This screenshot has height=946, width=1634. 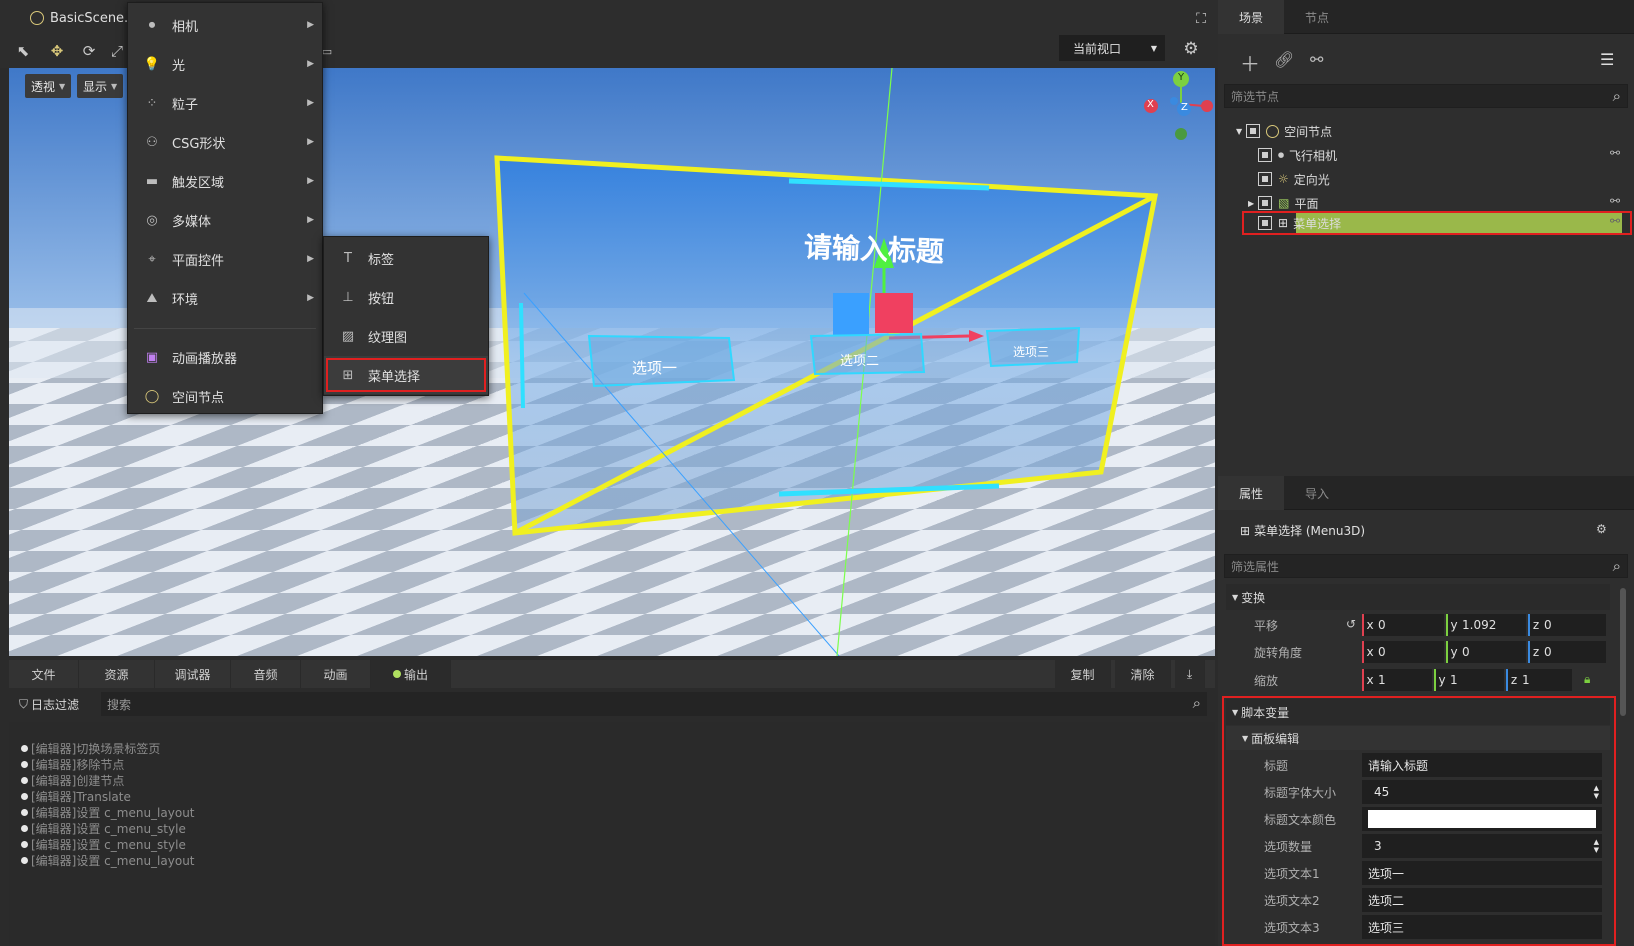 What do you see at coordinates (225, 396) in the screenshot?
I see `menu-item-spatial-node: ◯ 空间节点` at bounding box center [225, 396].